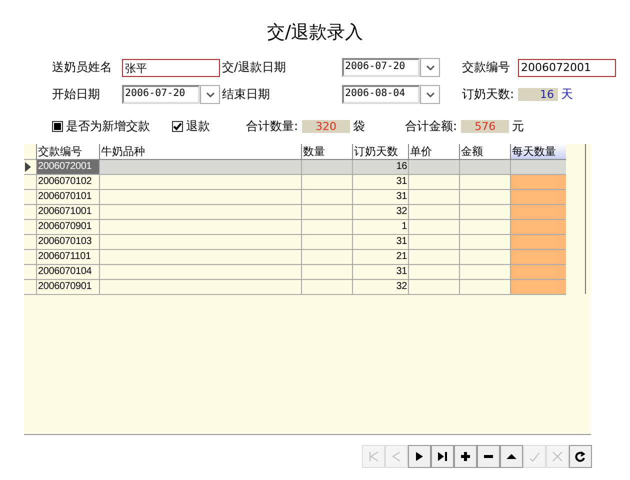 This screenshot has height=480, width=630. What do you see at coordinates (67, 242) in the screenshot?
I see `table-cell: 2006070103` at bounding box center [67, 242].